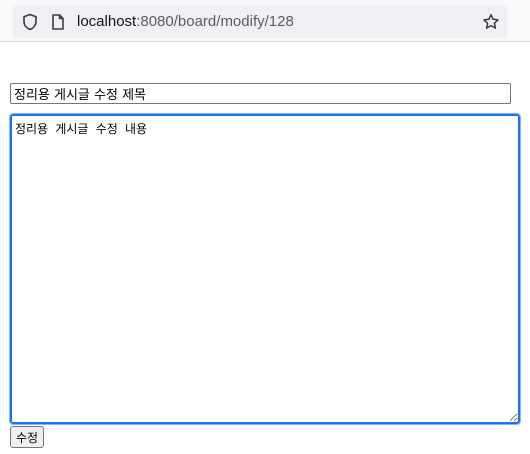 This screenshot has height=454, width=530. I want to click on title-input, so click(260, 93).